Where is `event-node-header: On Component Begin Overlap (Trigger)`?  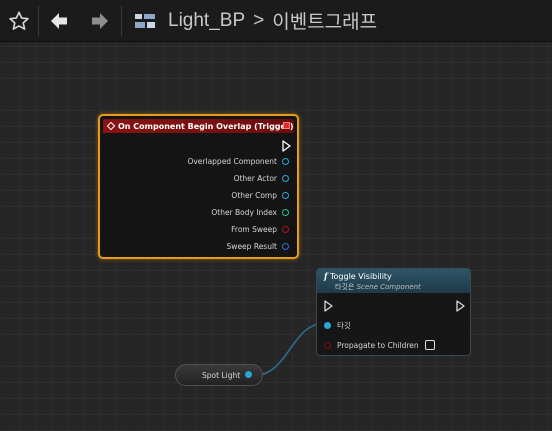
event-node-header: On Component Begin Overlap (Trigger) is located at coordinates (198, 126).